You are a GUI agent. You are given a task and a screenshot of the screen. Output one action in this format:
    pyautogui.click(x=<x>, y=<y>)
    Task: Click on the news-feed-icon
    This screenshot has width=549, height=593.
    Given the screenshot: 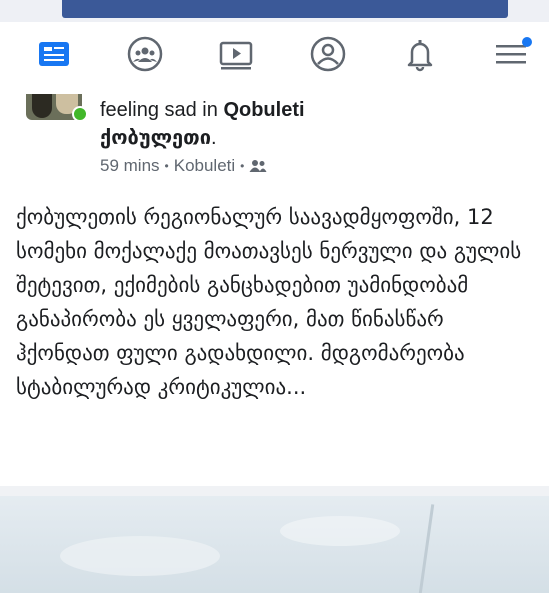 What is the action you would take?
    pyautogui.click(x=54, y=54)
    